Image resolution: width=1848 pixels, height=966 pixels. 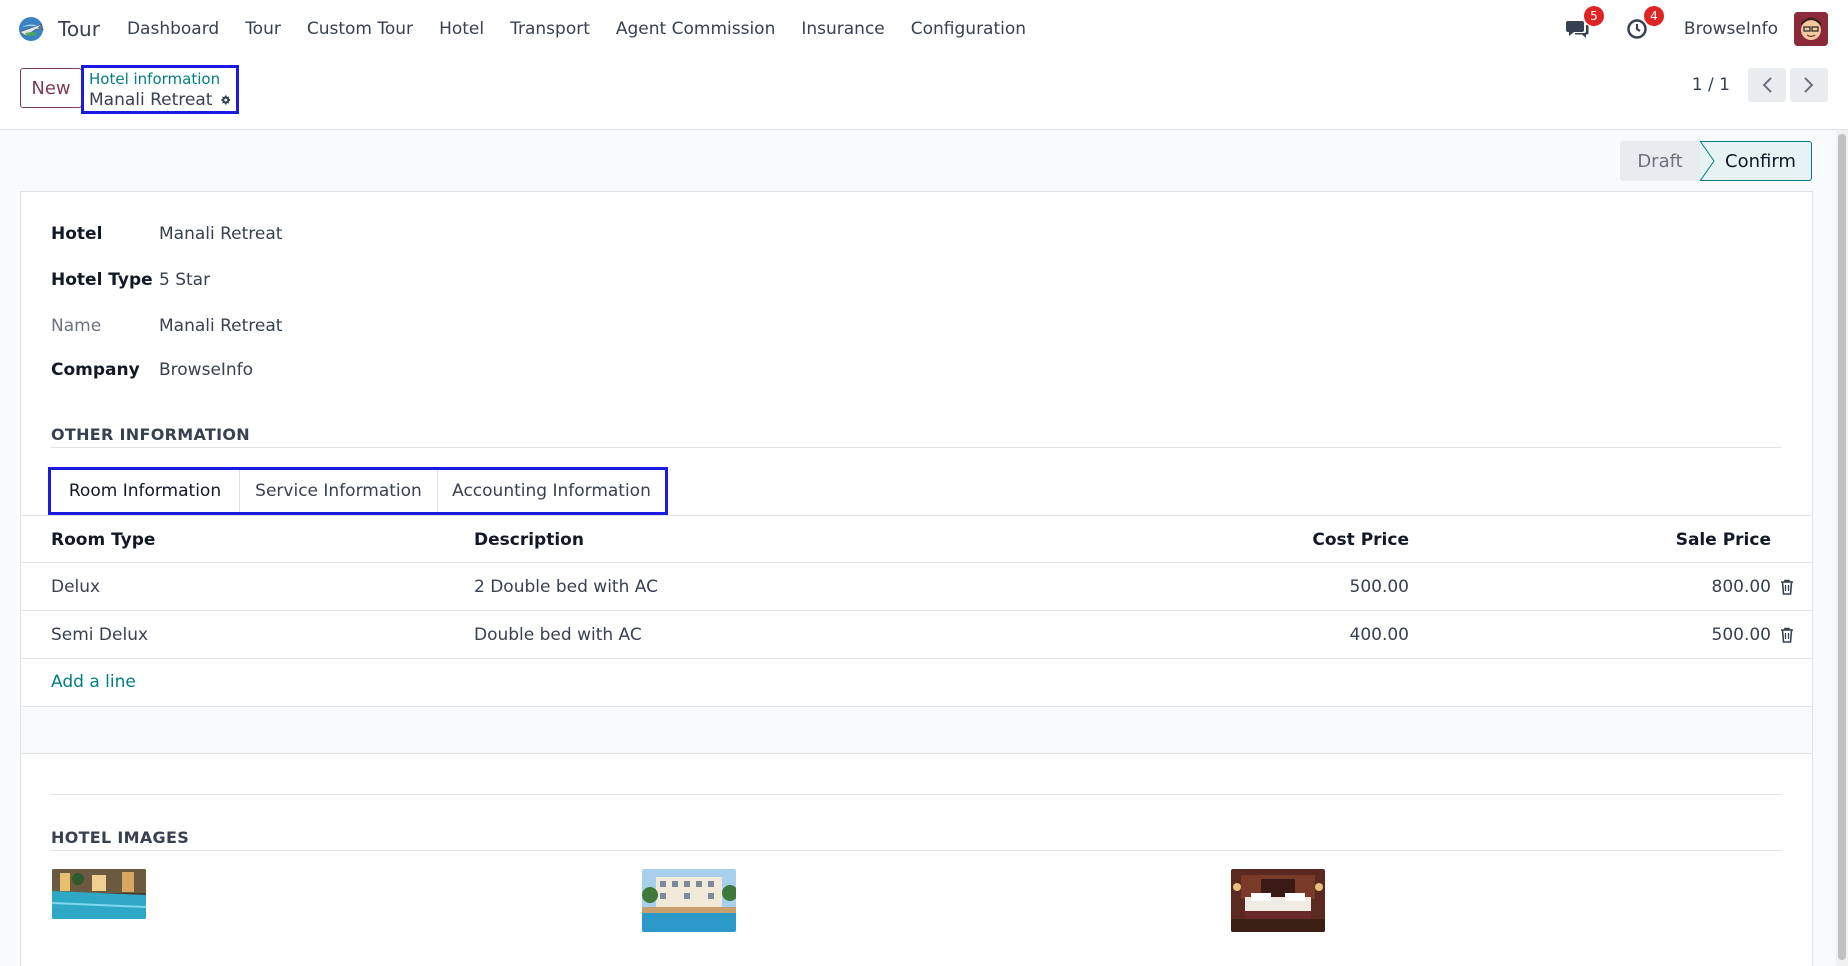 What do you see at coordinates (1360, 540) in the screenshot?
I see `header-cost-price: Cost Price` at bounding box center [1360, 540].